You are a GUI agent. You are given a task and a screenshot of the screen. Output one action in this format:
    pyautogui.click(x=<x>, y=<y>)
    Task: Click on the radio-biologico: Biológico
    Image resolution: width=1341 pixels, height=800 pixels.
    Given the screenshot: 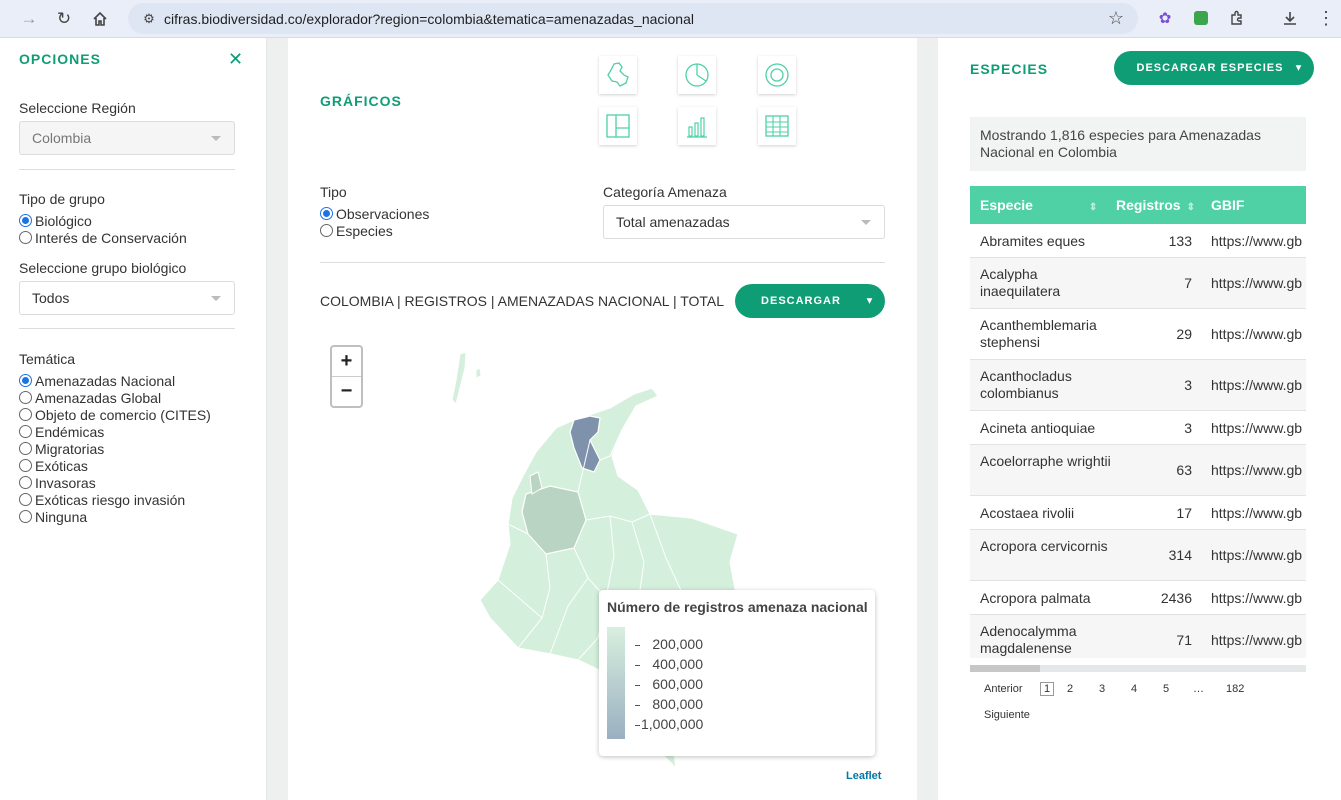 What is the action you would take?
    pyautogui.click(x=103, y=220)
    